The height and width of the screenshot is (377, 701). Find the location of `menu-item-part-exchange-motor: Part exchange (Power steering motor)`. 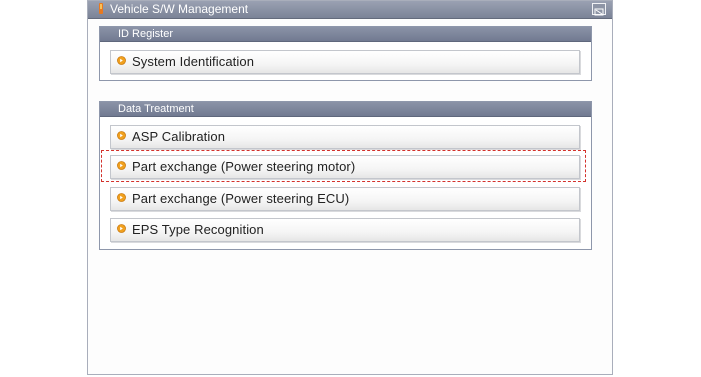

menu-item-part-exchange-motor: Part exchange (Power steering motor) is located at coordinates (345, 167).